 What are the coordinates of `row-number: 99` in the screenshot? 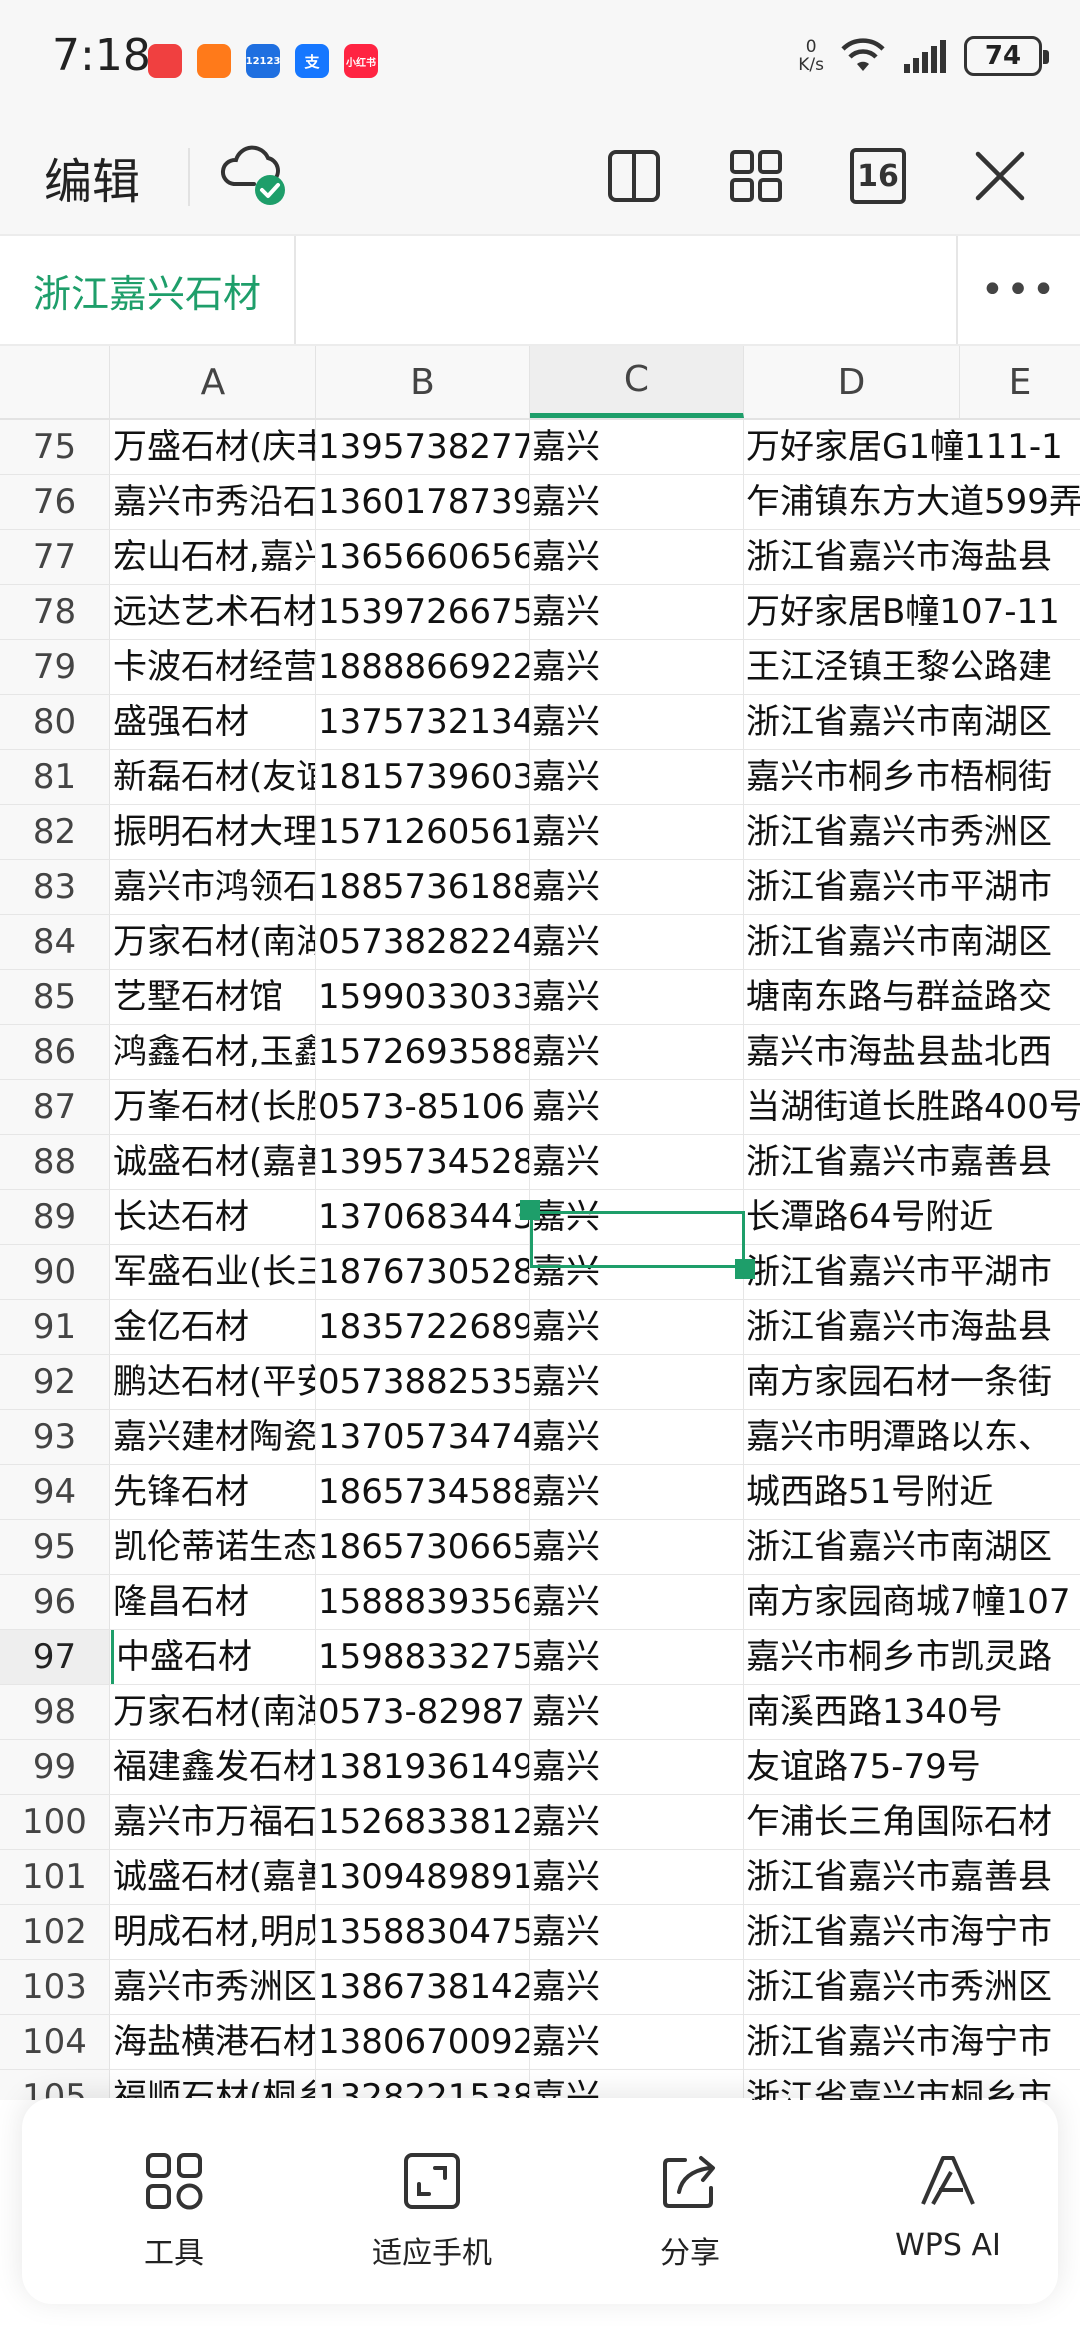 It's located at (55, 1767).